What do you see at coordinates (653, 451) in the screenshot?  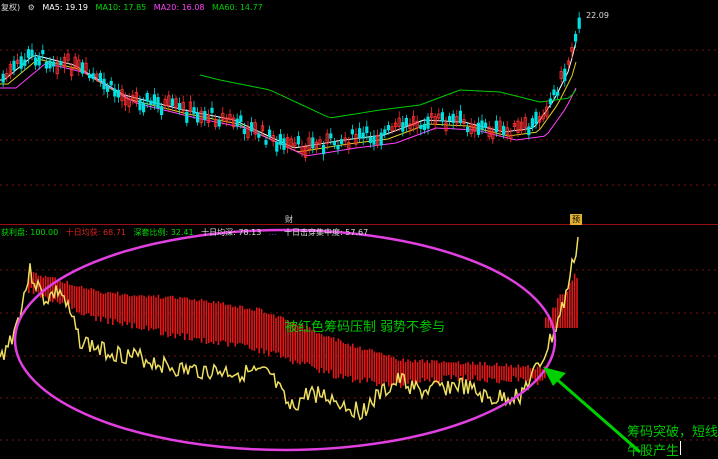 I see `breakout-annotation-line2: 牛股产生` at bounding box center [653, 451].